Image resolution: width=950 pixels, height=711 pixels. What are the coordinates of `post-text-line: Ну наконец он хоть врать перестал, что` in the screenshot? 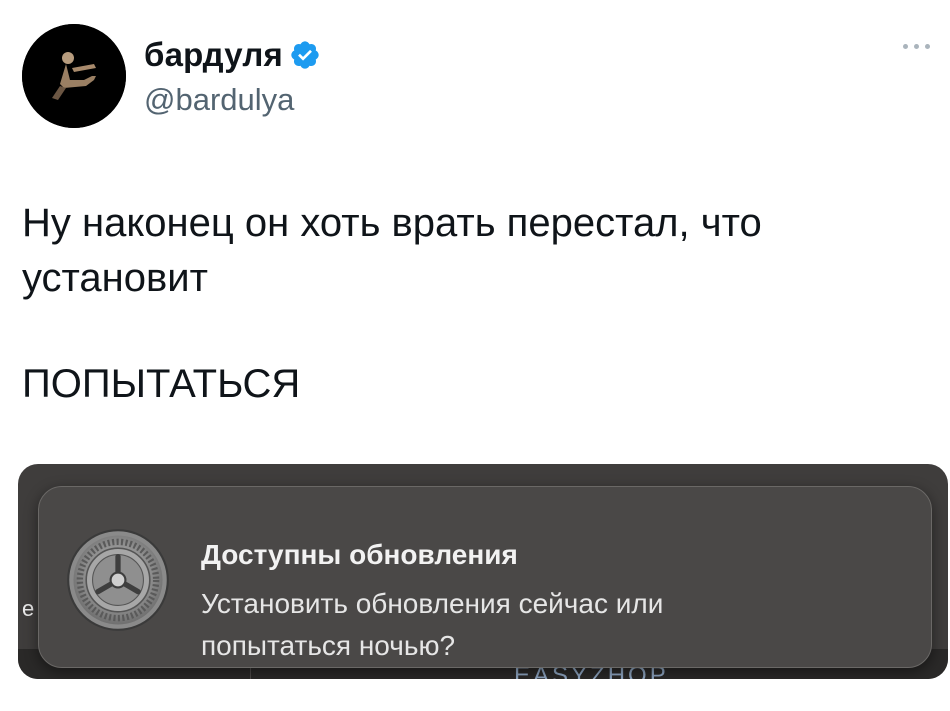 It's located at (392, 223).